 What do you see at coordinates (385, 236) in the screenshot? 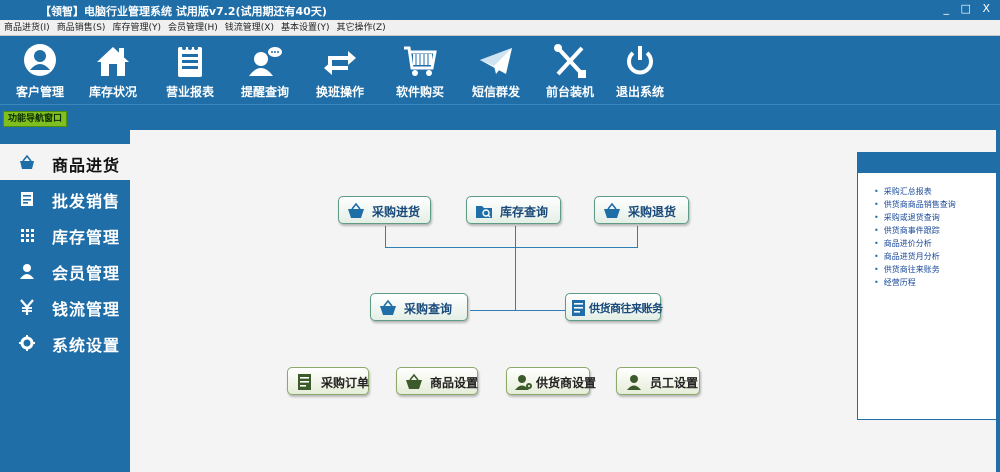
I see `flow-connector-left-stub` at bounding box center [385, 236].